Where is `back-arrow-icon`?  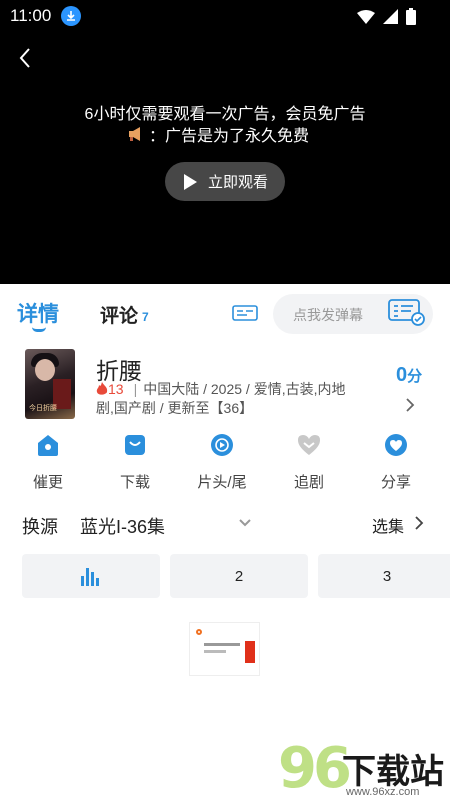
back-arrow-icon is located at coordinates (26, 58).